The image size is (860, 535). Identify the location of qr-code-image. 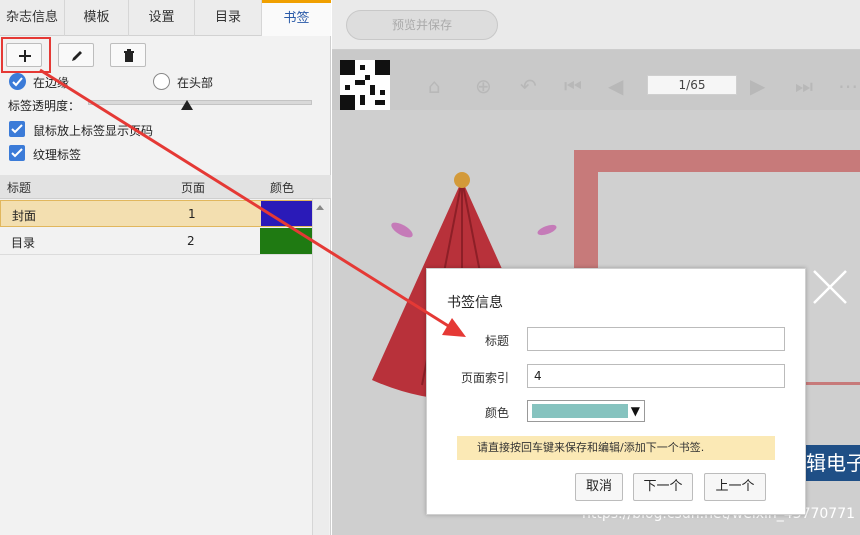
(365, 85).